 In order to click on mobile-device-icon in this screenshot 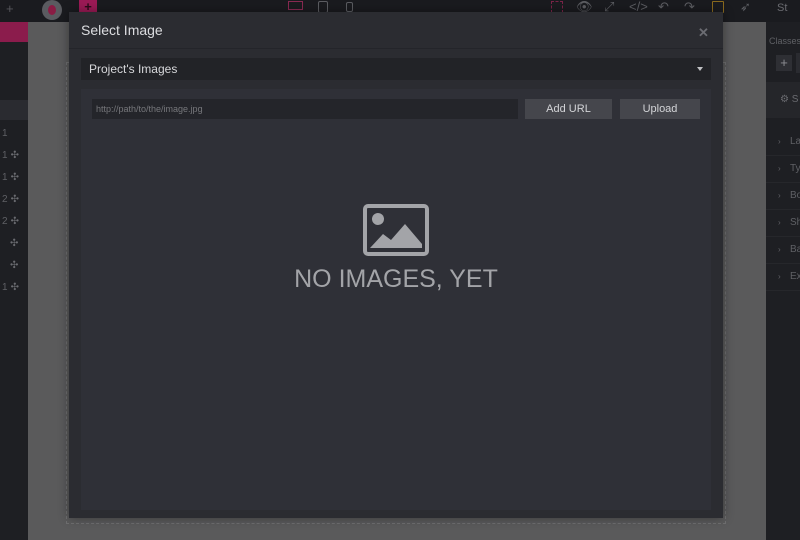, I will do `click(349, 7)`.